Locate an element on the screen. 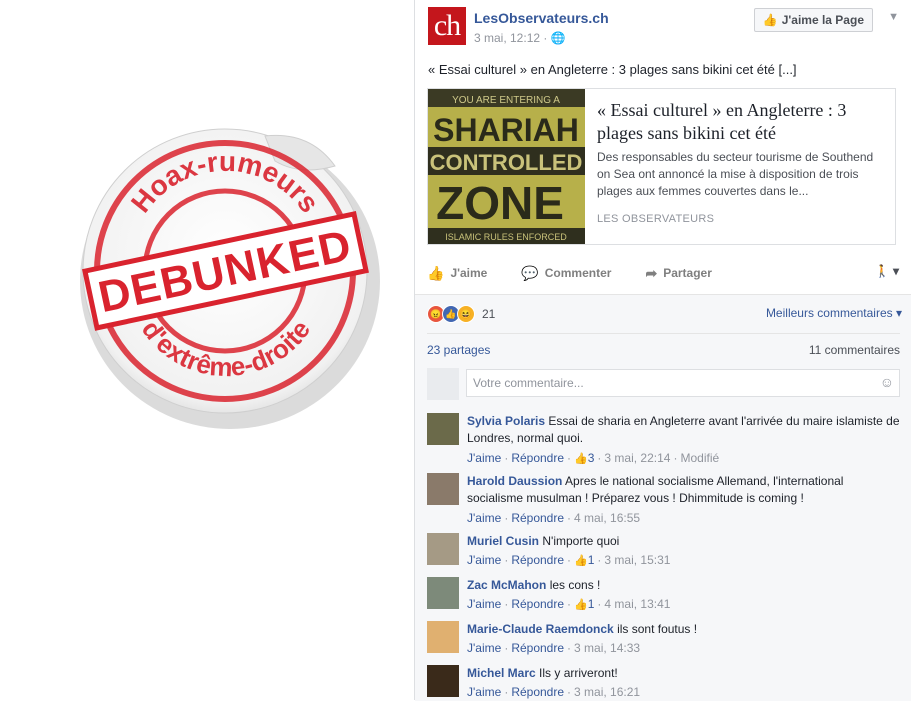 Image resolution: width=911 pixels, height=701 pixels. reactions-count: 21 is located at coordinates (488, 314).